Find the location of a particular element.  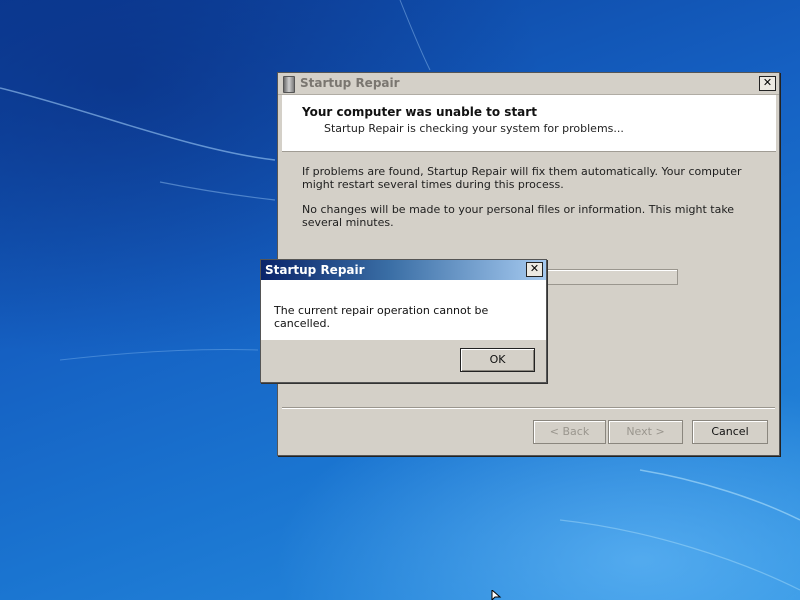

progress-bar is located at coordinates (609, 277).